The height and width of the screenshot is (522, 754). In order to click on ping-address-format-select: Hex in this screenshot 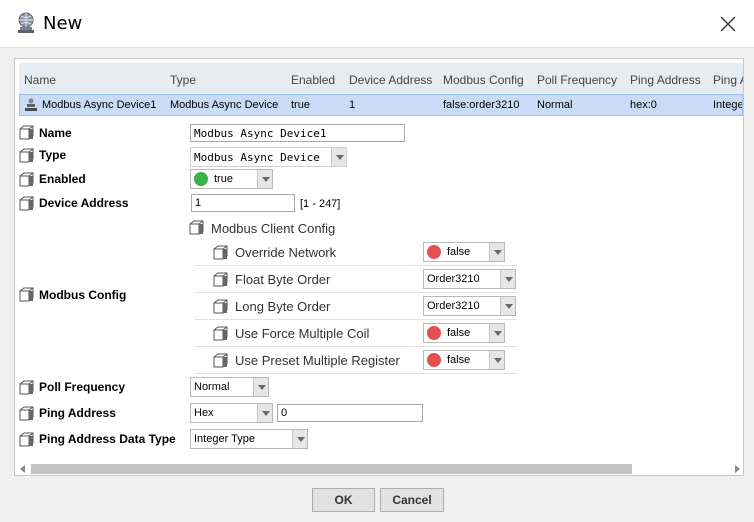, I will do `click(231, 413)`.